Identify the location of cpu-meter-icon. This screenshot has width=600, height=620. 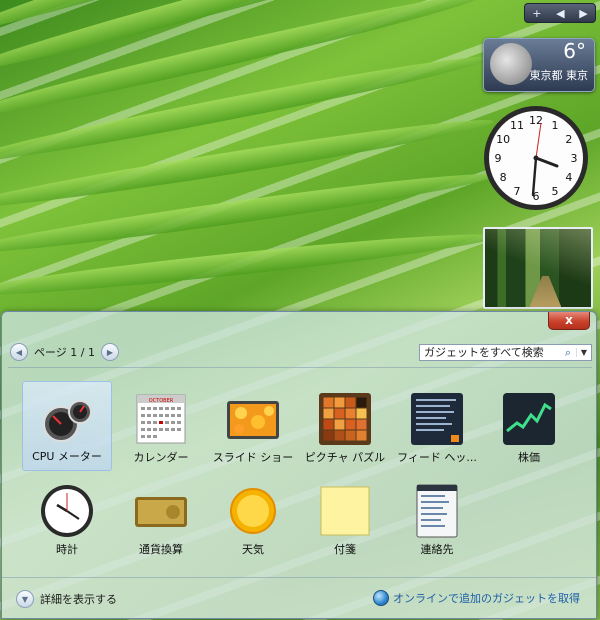
(67, 420).